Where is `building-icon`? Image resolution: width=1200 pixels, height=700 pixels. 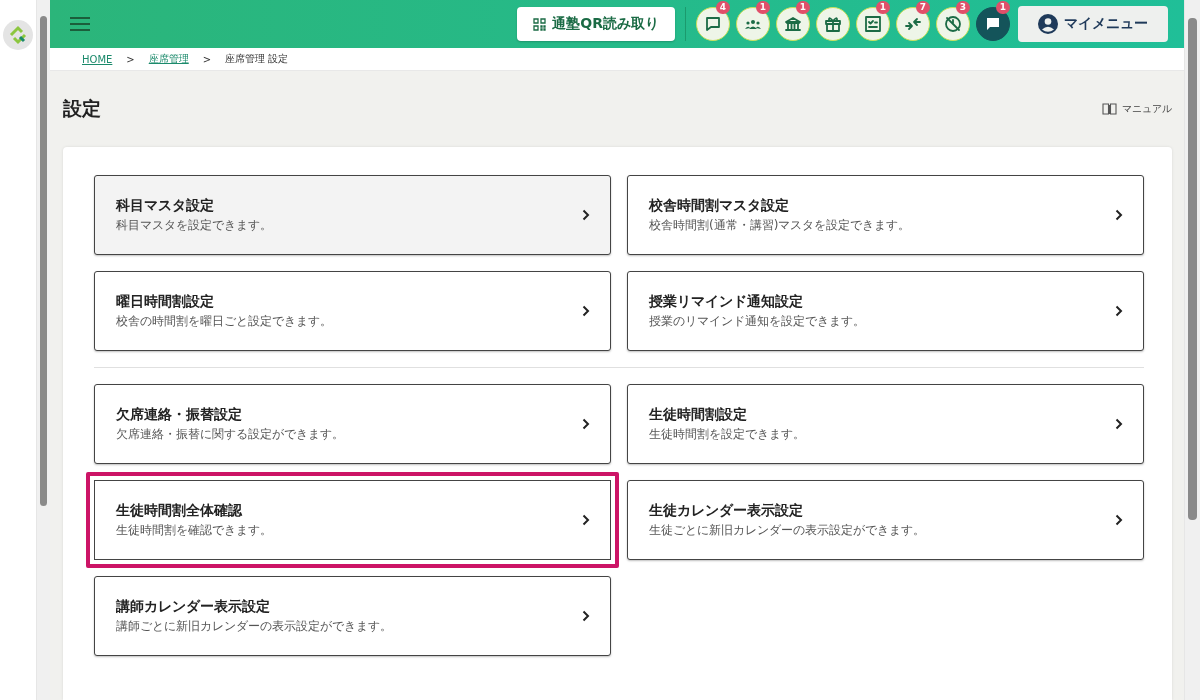 building-icon is located at coordinates (793, 24).